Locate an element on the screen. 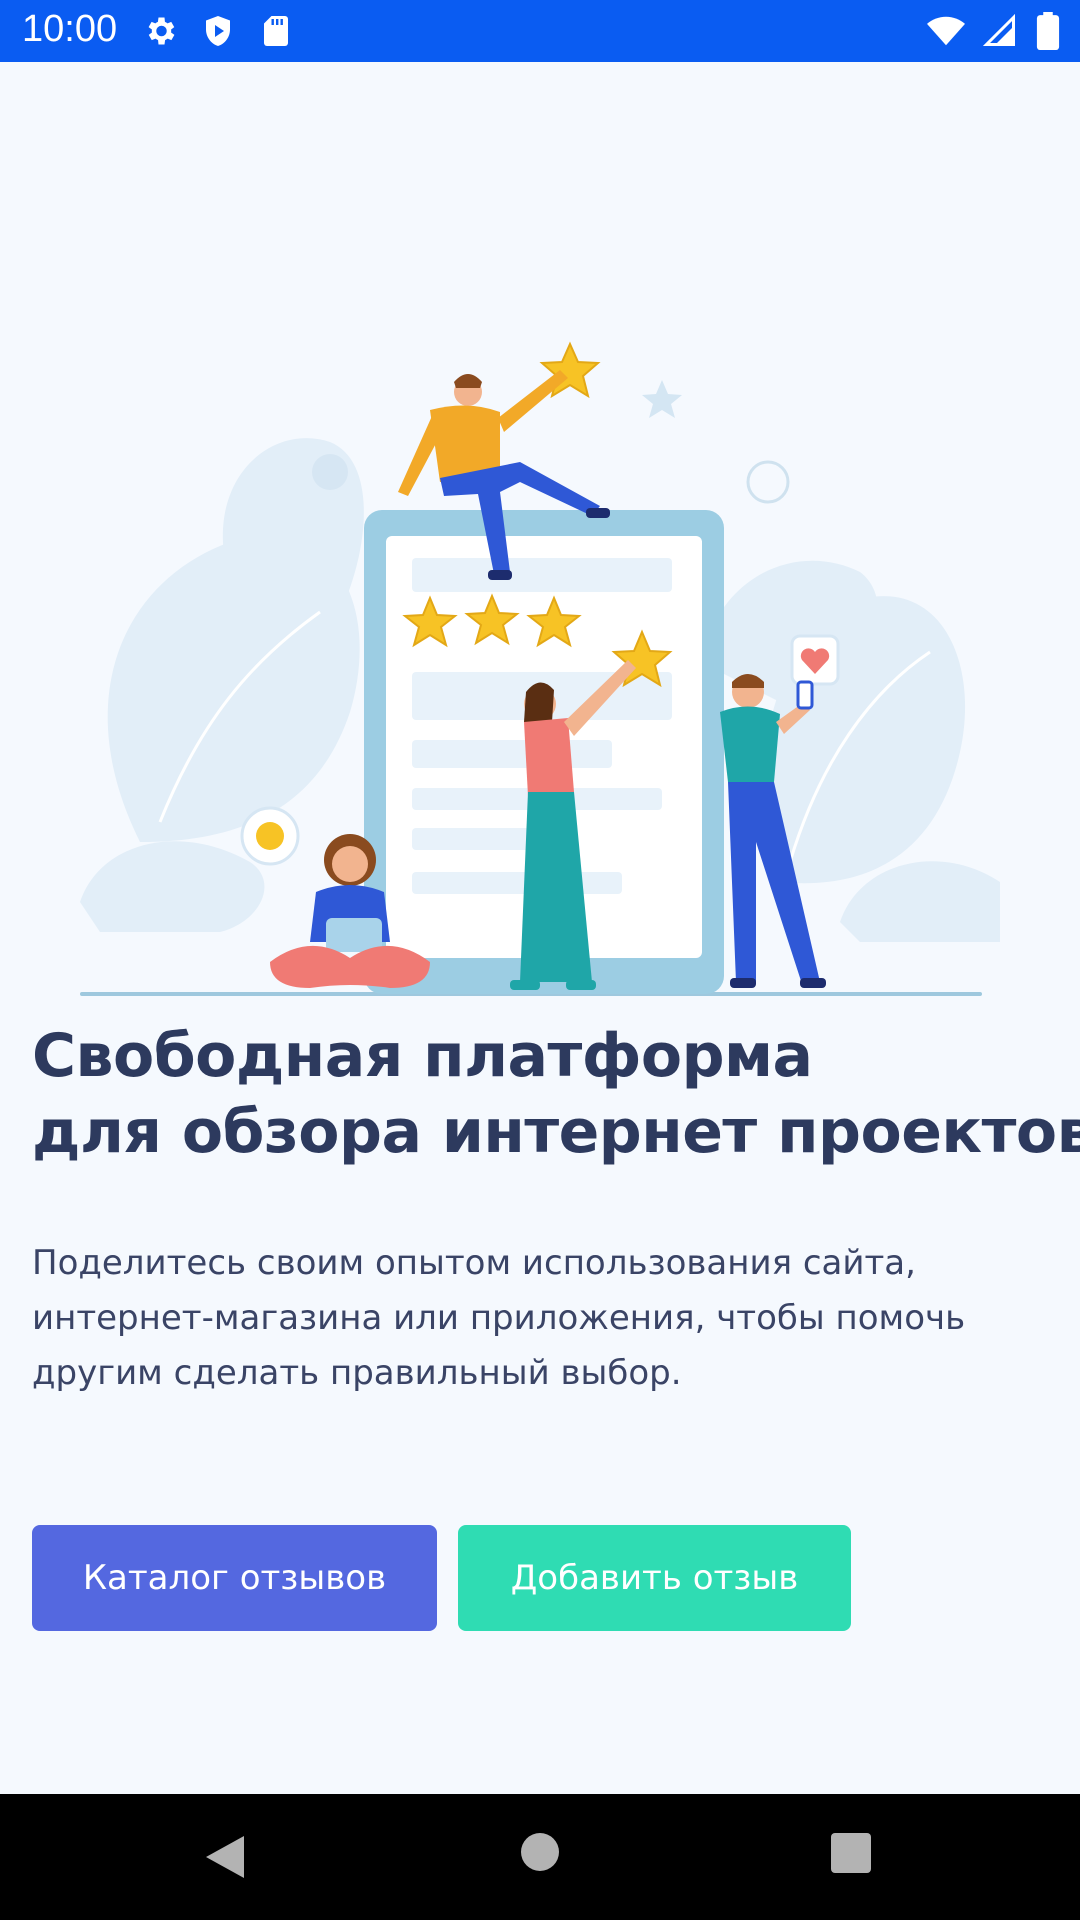  status-icons-right is located at coordinates (994, 31).